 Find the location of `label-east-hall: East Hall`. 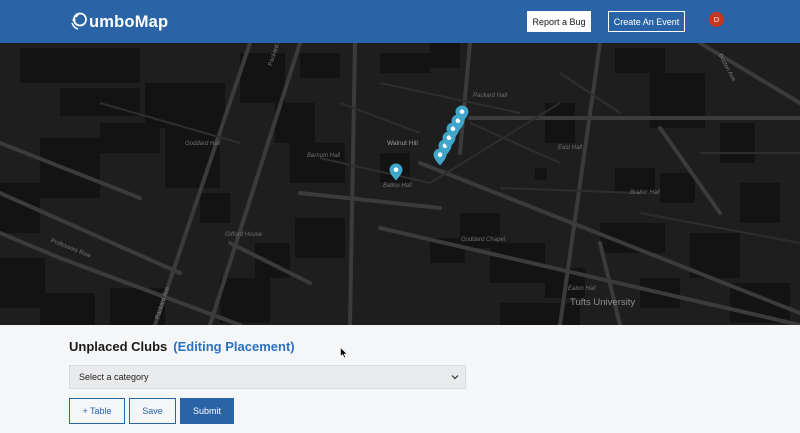

label-east-hall: East Hall is located at coordinates (570, 148).